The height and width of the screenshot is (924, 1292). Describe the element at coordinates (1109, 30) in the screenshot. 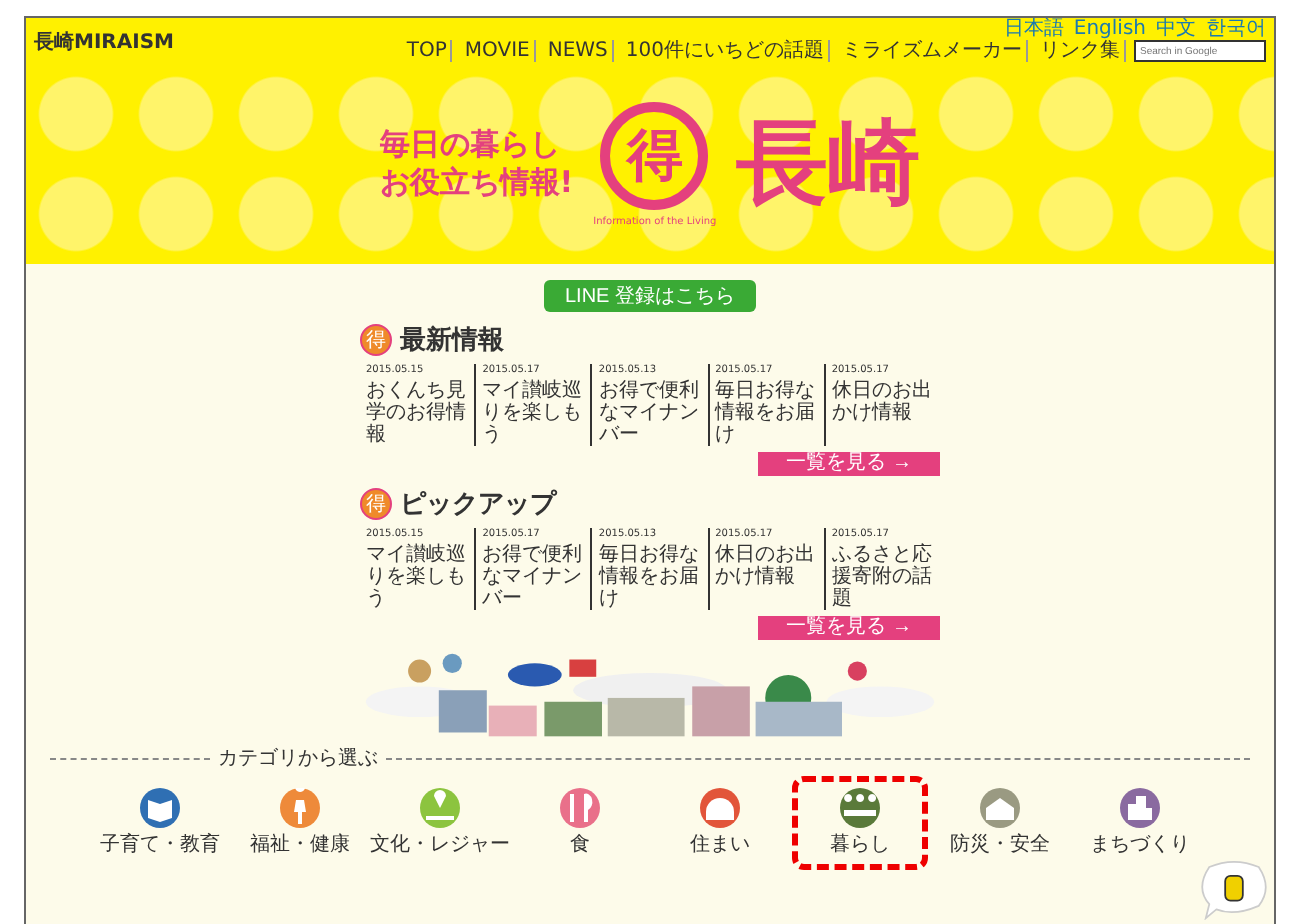

I see `language-link: English` at that location.